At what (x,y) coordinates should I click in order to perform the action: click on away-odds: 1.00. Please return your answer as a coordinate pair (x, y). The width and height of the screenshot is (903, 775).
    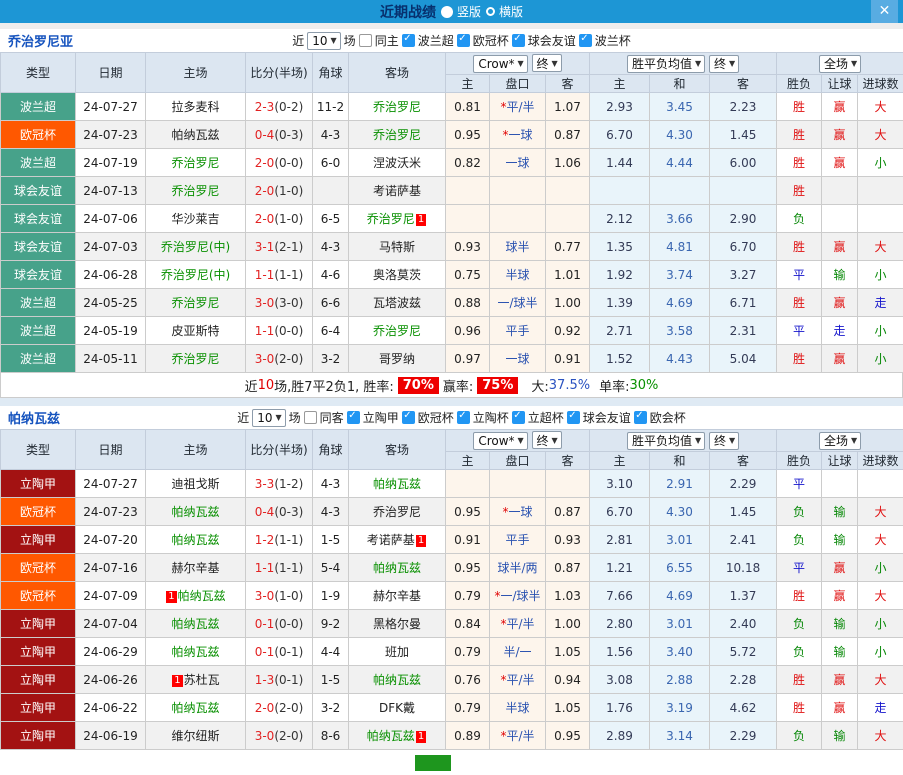
    Looking at the image, I should click on (568, 624).